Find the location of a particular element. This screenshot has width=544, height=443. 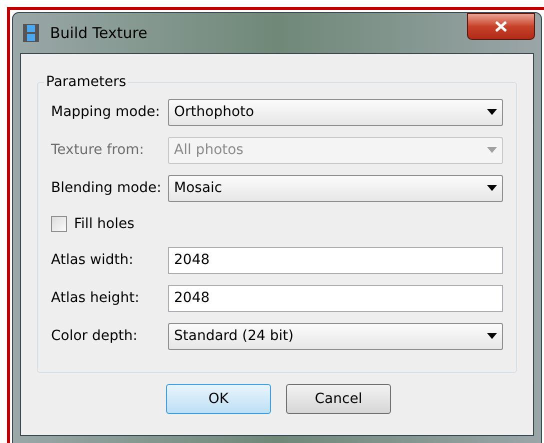

cancel-button: Cancel is located at coordinates (338, 399).